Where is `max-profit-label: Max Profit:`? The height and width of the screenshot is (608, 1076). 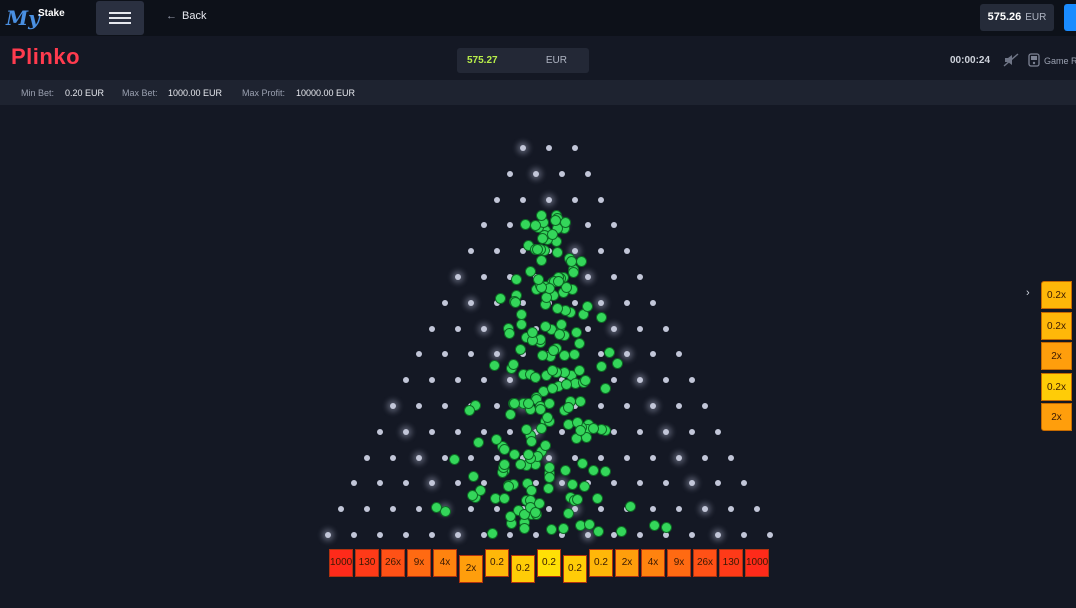 max-profit-label: Max Profit: is located at coordinates (264, 93).